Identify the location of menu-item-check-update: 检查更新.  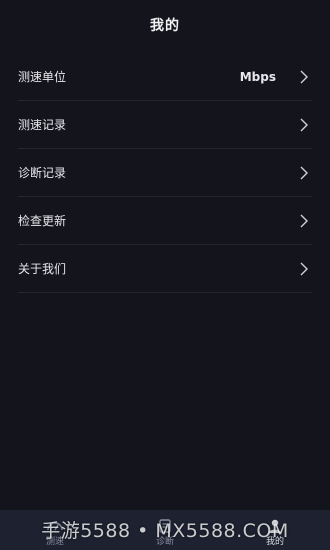
(165, 221).